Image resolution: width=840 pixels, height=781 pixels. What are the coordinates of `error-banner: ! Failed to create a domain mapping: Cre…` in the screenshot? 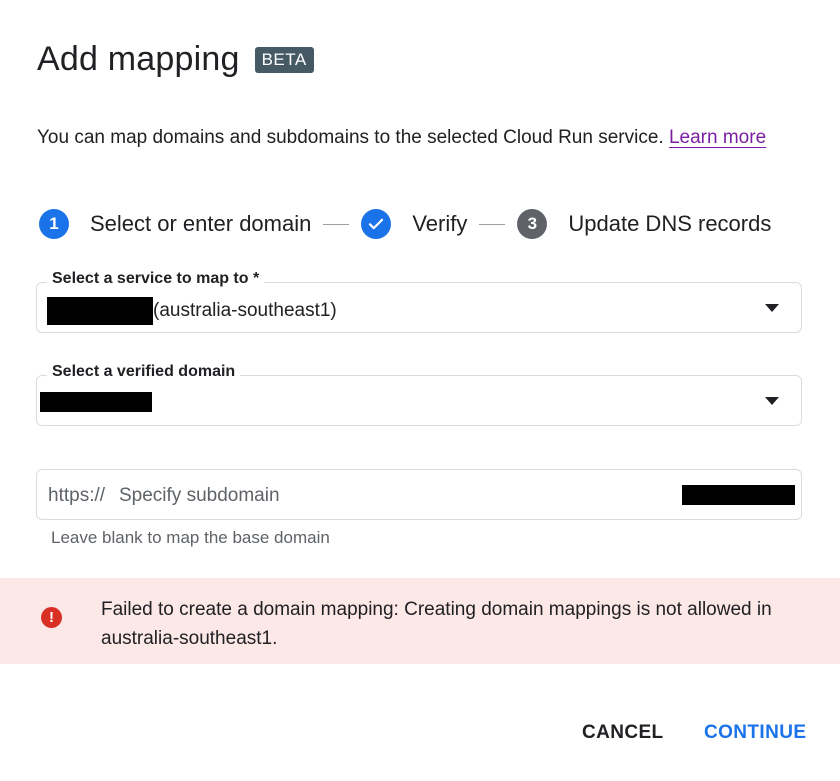 It's located at (420, 621).